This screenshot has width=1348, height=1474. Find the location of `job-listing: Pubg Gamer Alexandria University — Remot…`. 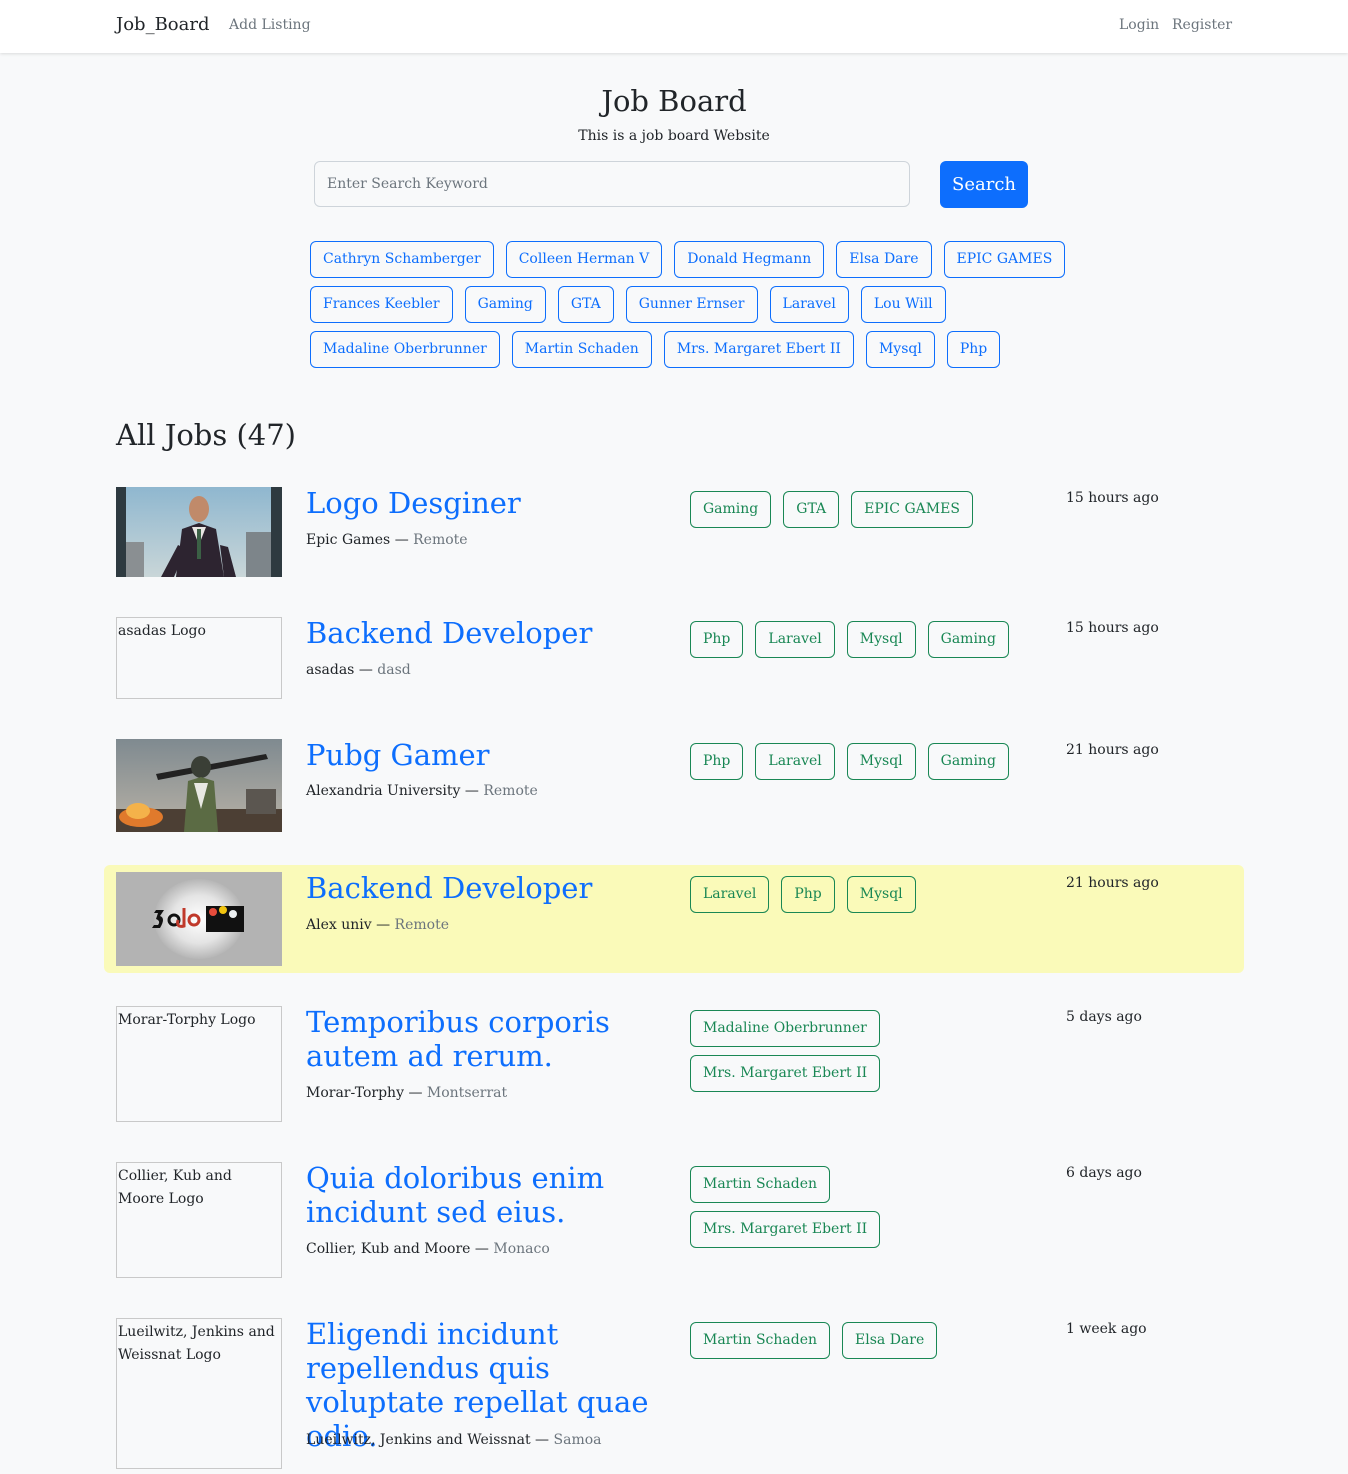

job-listing: Pubg Gamer Alexandria University — Remot… is located at coordinates (674, 787).